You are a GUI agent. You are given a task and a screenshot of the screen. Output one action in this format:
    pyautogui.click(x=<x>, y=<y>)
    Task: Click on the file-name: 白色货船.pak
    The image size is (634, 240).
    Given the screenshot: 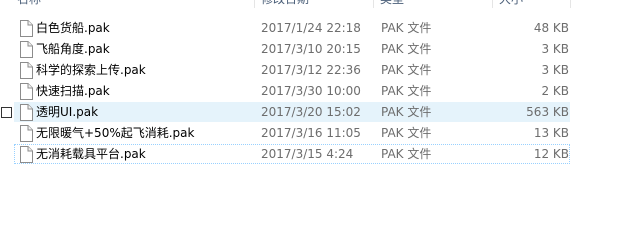 What is the action you would take?
    pyautogui.click(x=73, y=28)
    